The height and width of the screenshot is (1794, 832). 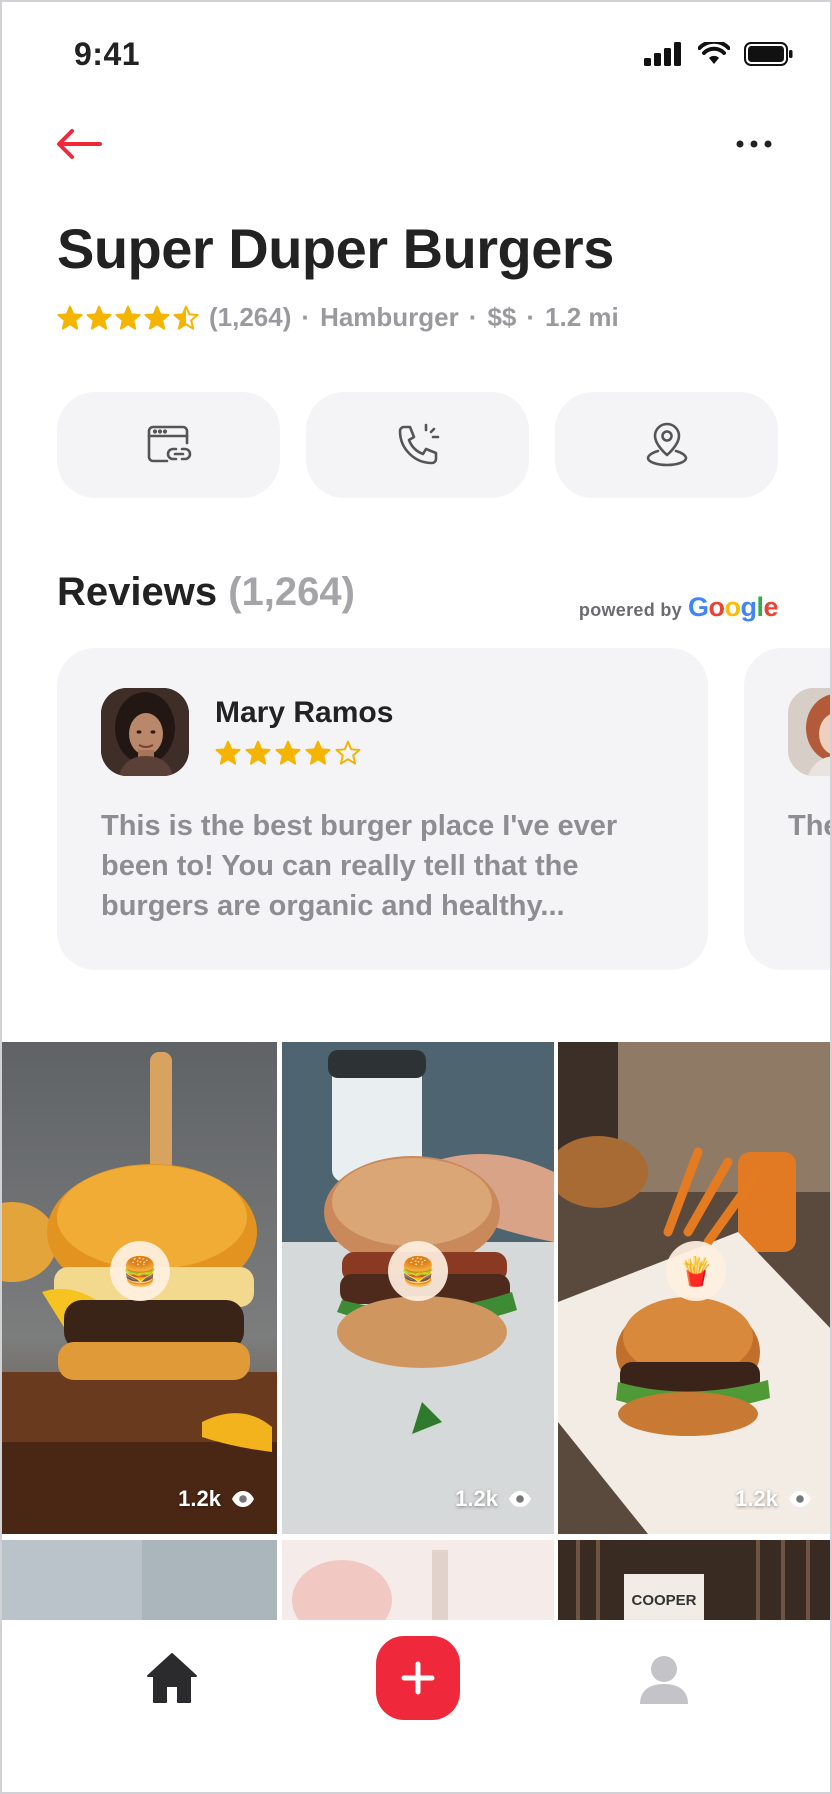 I want to click on website-button, so click(x=168, y=445).